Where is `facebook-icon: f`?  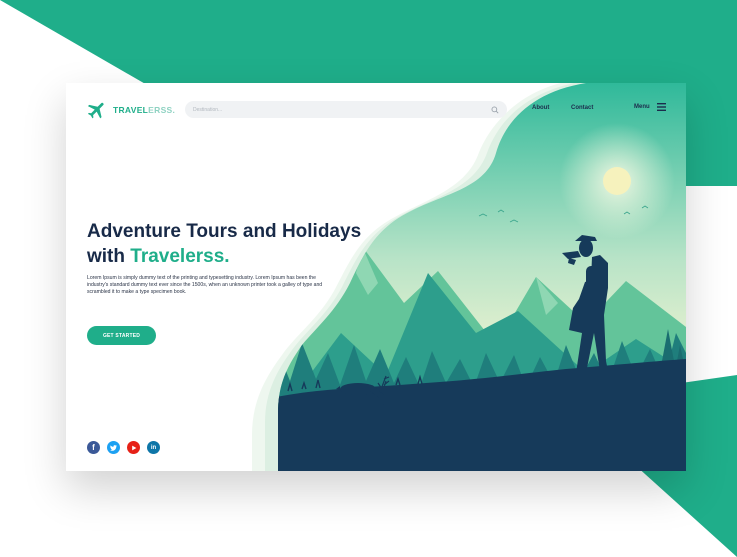 facebook-icon: f is located at coordinates (93, 447).